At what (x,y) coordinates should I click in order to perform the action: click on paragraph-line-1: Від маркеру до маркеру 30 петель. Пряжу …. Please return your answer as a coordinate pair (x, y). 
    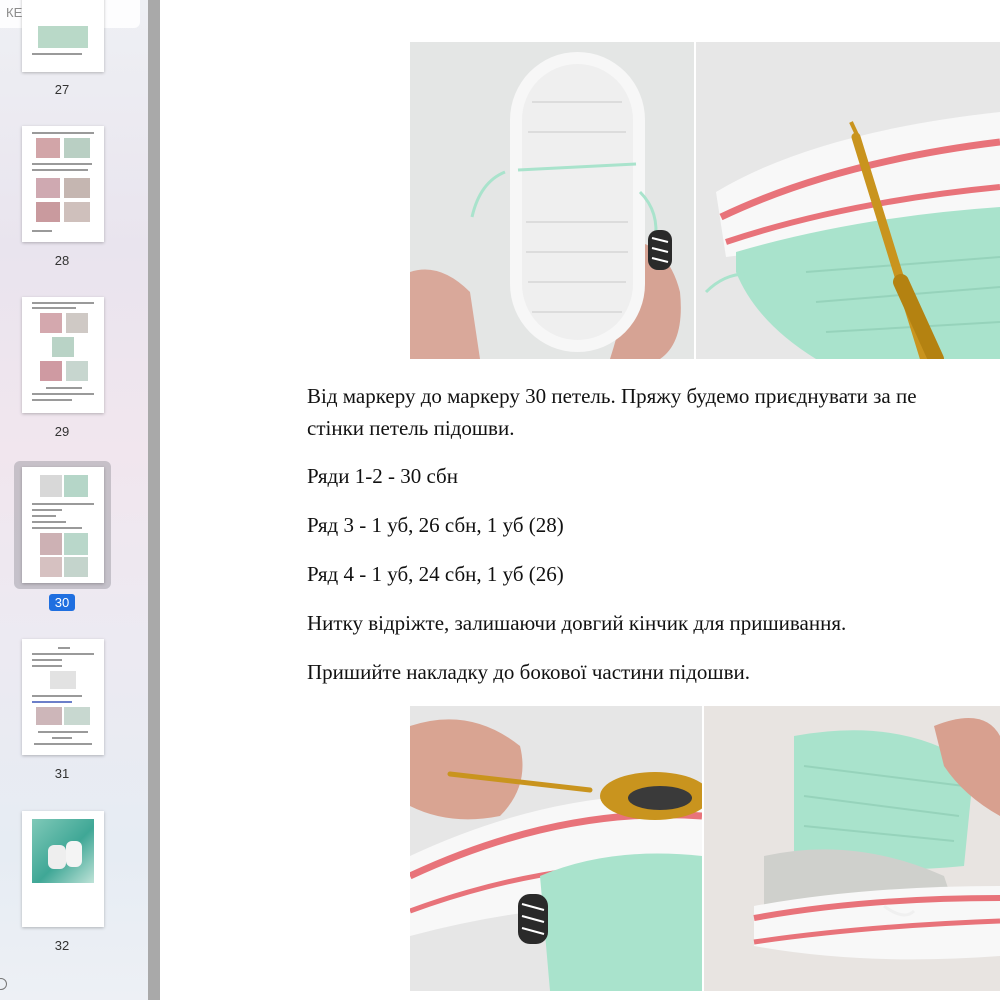
    Looking at the image, I should click on (612, 396).